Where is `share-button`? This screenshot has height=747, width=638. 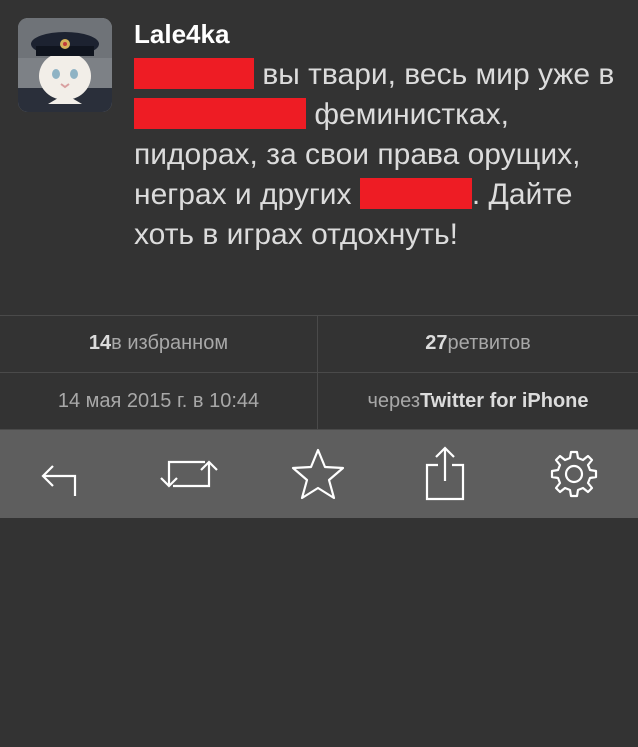 share-button is located at coordinates (445, 474).